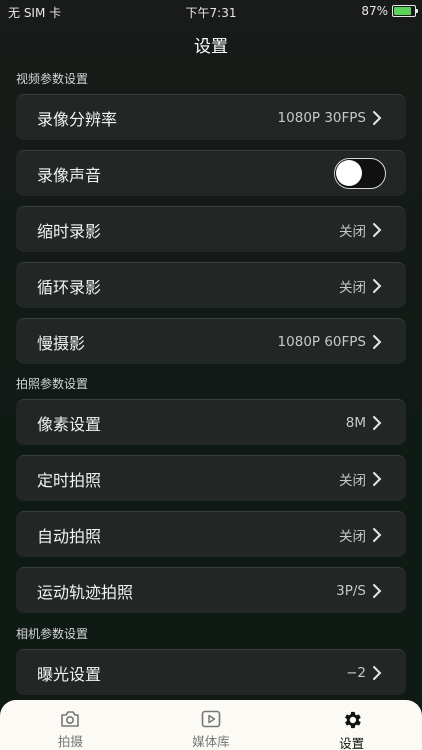  Describe the element at coordinates (69, 674) in the screenshot. I see `row-label: 曝光设置` at that location.